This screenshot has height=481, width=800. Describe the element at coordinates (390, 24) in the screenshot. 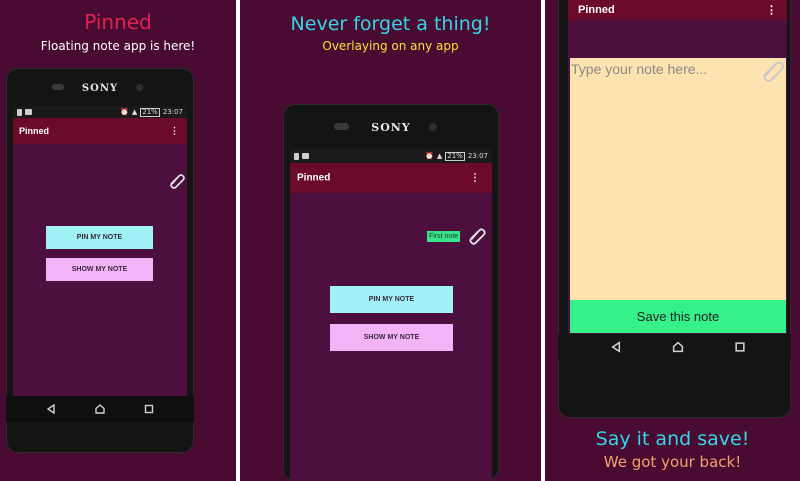

I see `panel-headline: Never forget a thing!` at that location.